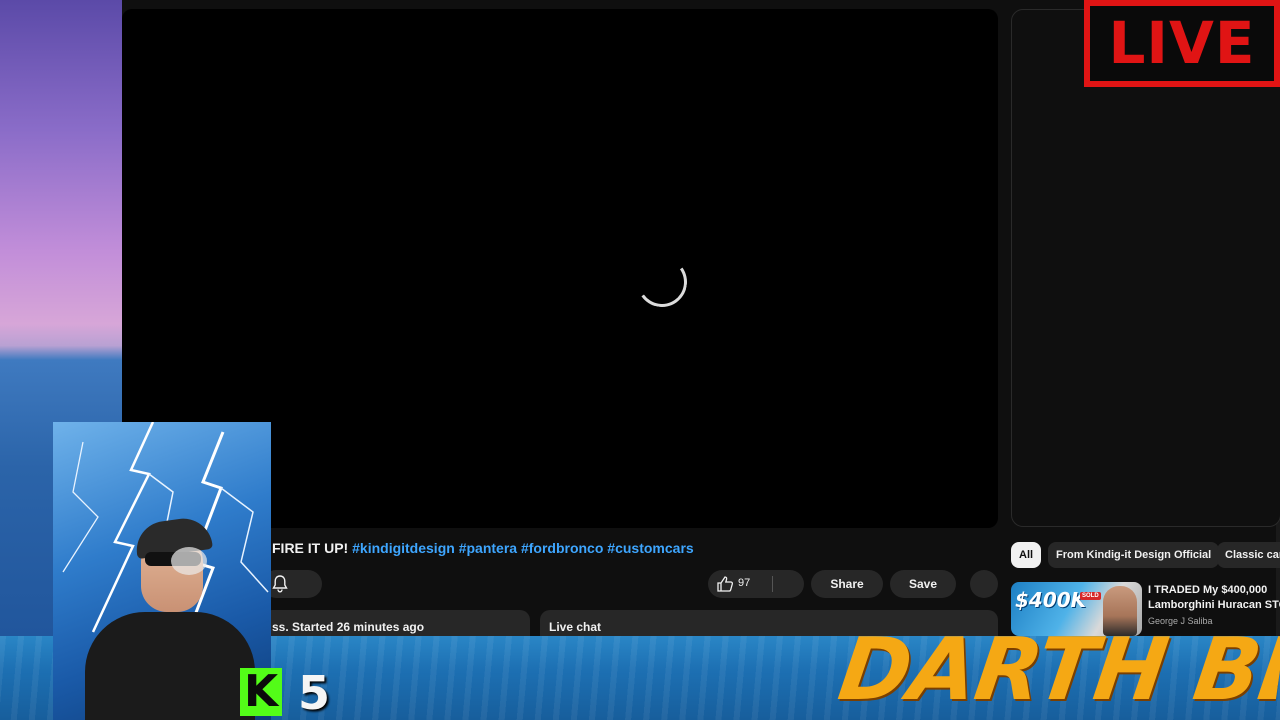 The image size is (1280, 720). I want to click on more-actions-button, so click(984, 584).